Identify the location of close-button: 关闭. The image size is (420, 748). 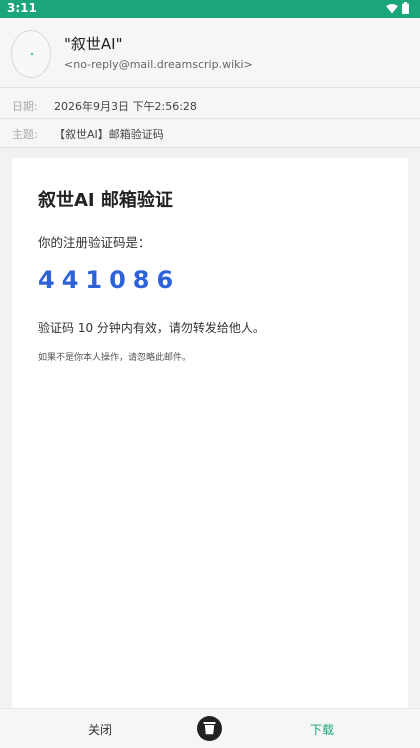
(100, 729).